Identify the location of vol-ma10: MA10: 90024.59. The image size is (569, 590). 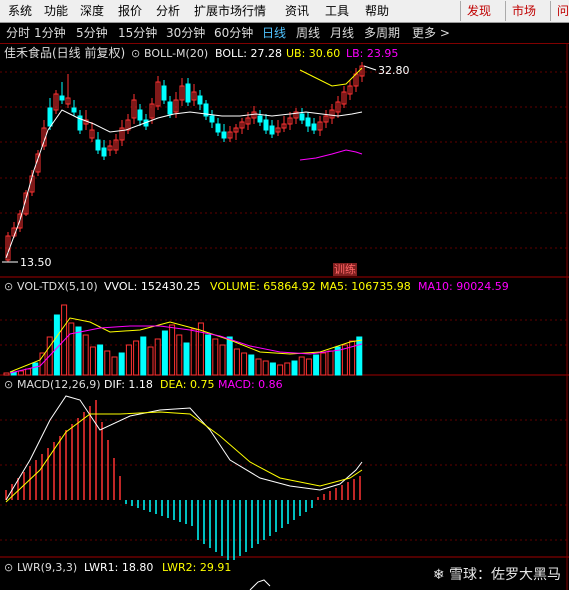
(463, 286).